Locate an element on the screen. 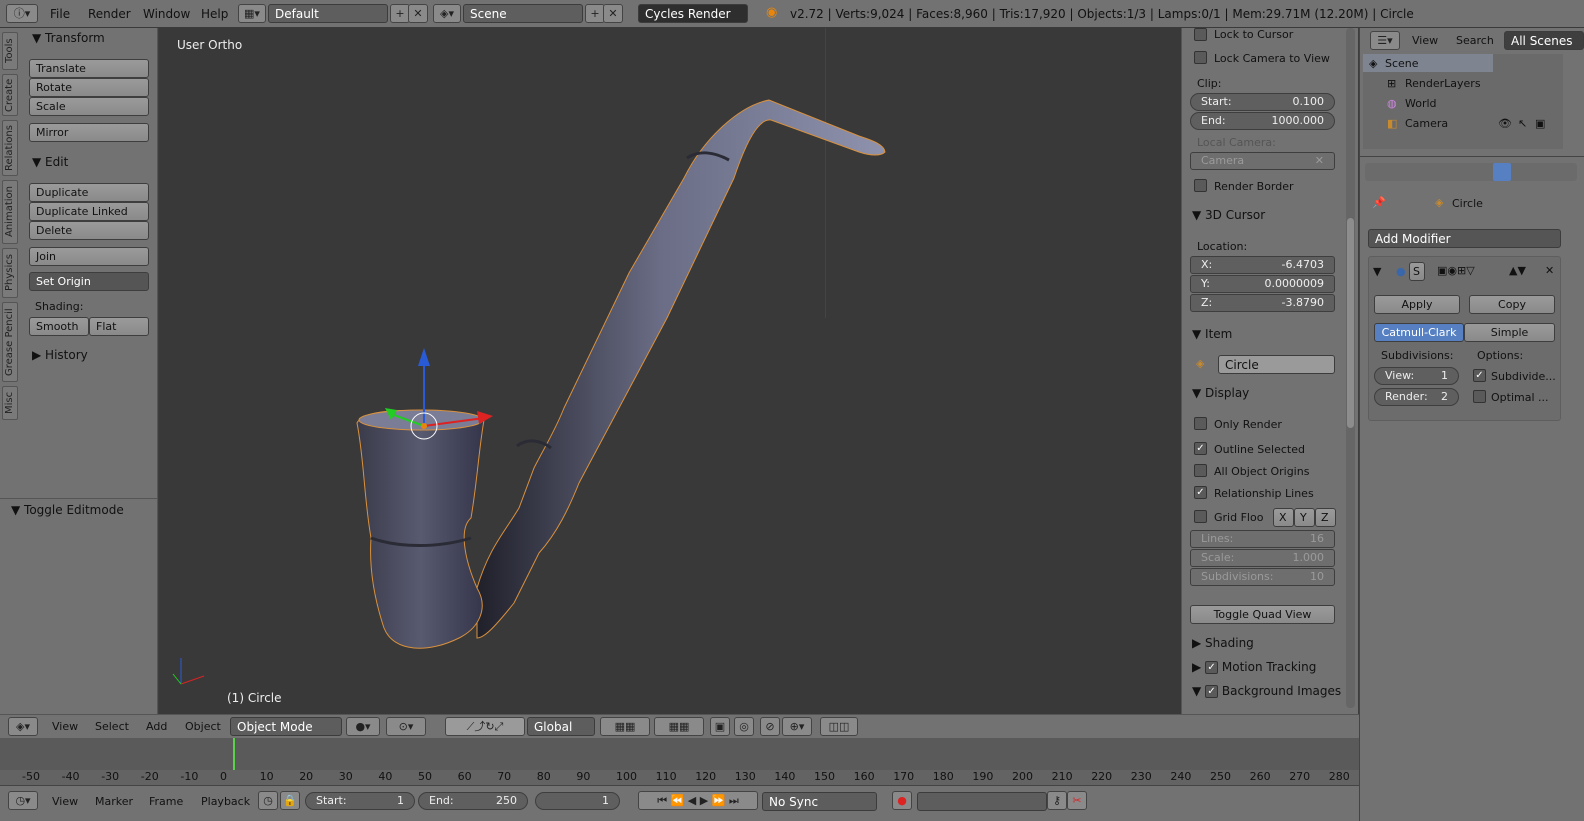  outliner-row-scene is located at coordinates (1428, 63).